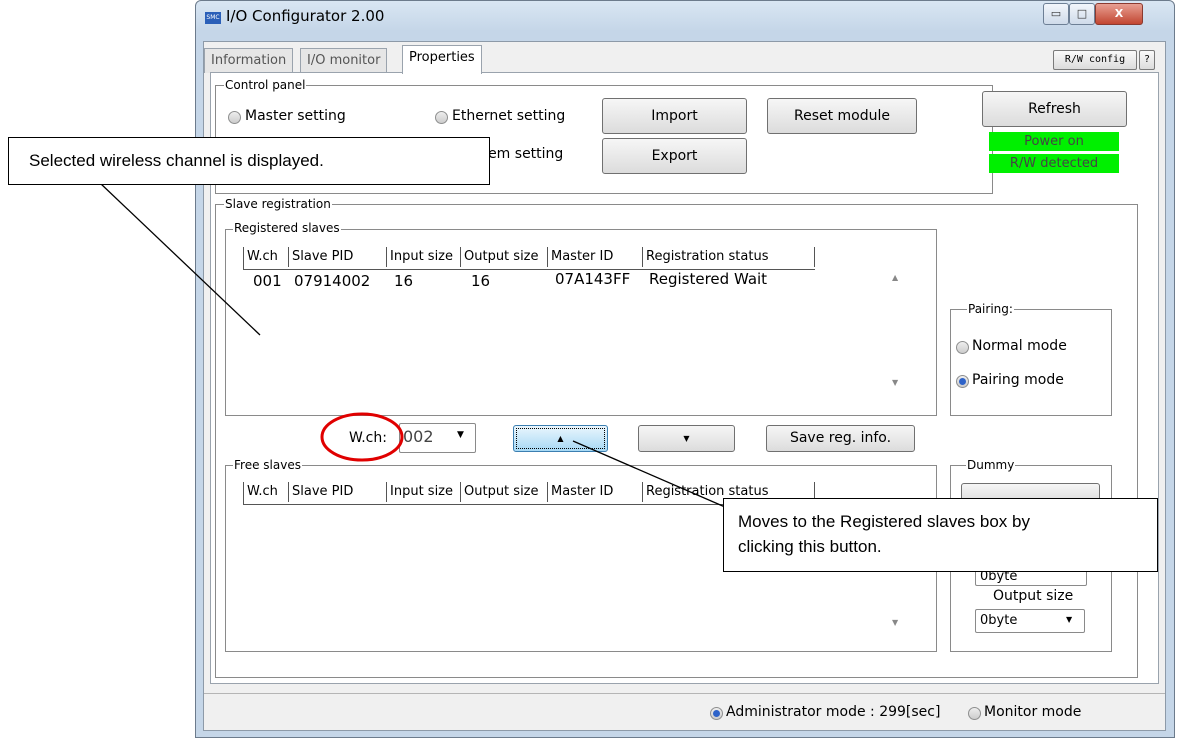 The height and width of the screenshot is (739, 1186). Describe the element at coordinates (810, 546) in the screenshot. I see `move-callout-line-2: clicking this button.` at that location.